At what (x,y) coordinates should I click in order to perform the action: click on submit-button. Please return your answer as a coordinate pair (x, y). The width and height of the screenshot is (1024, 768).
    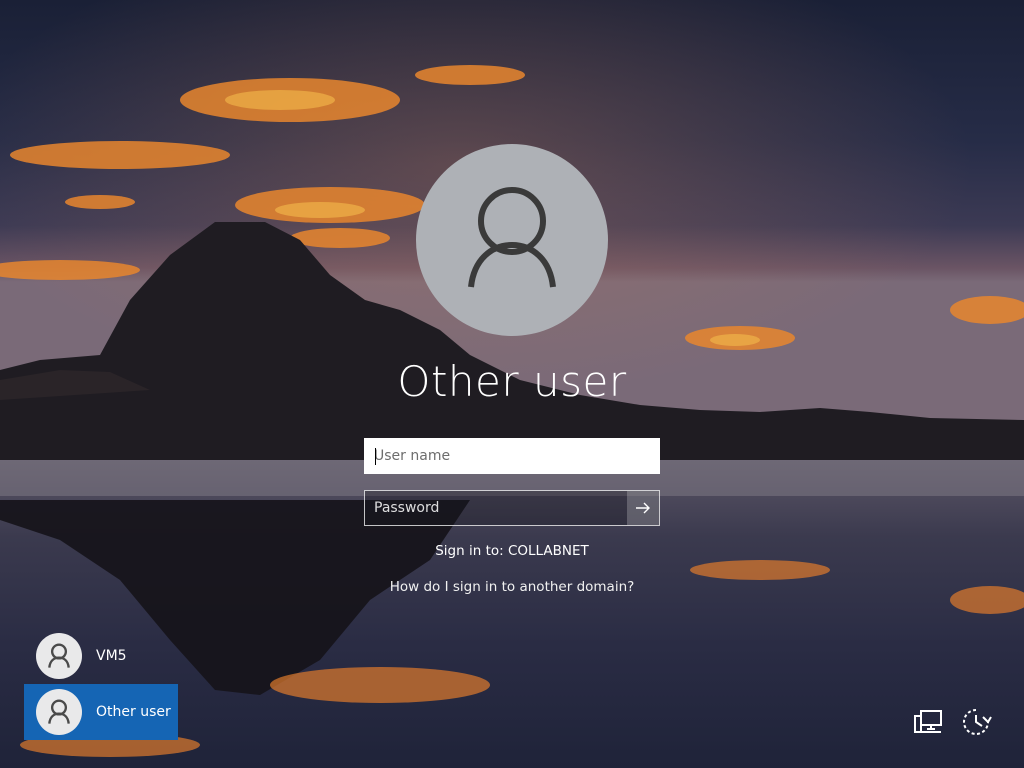
    Looking at the image, I should click on (643, 508).